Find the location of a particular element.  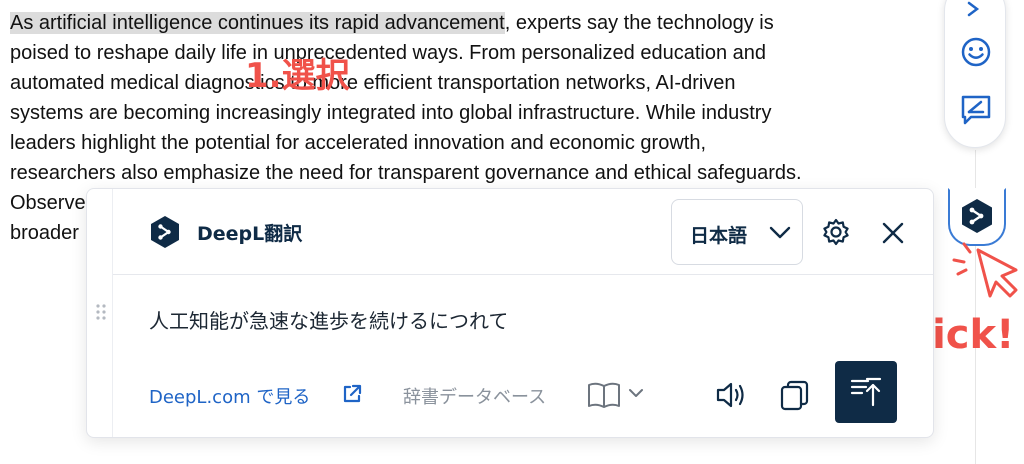

speaker-icon is located at coordinates (731, 395).